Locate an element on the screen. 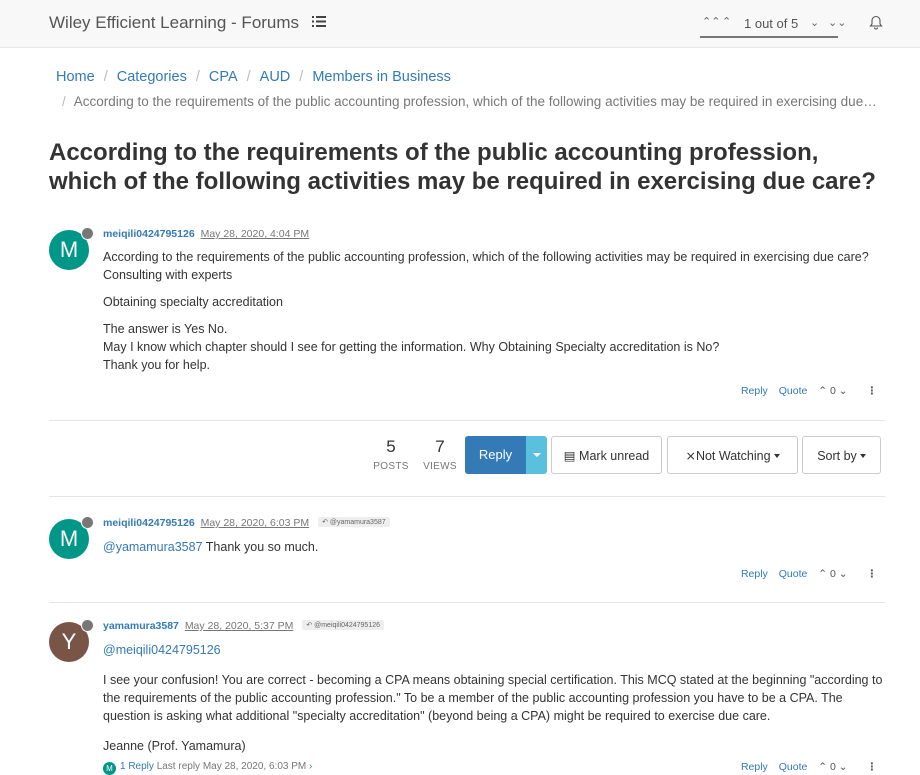 This screenshot has width=920, height=775. chevron-right-icon: › is located at coordinates (311, 766).